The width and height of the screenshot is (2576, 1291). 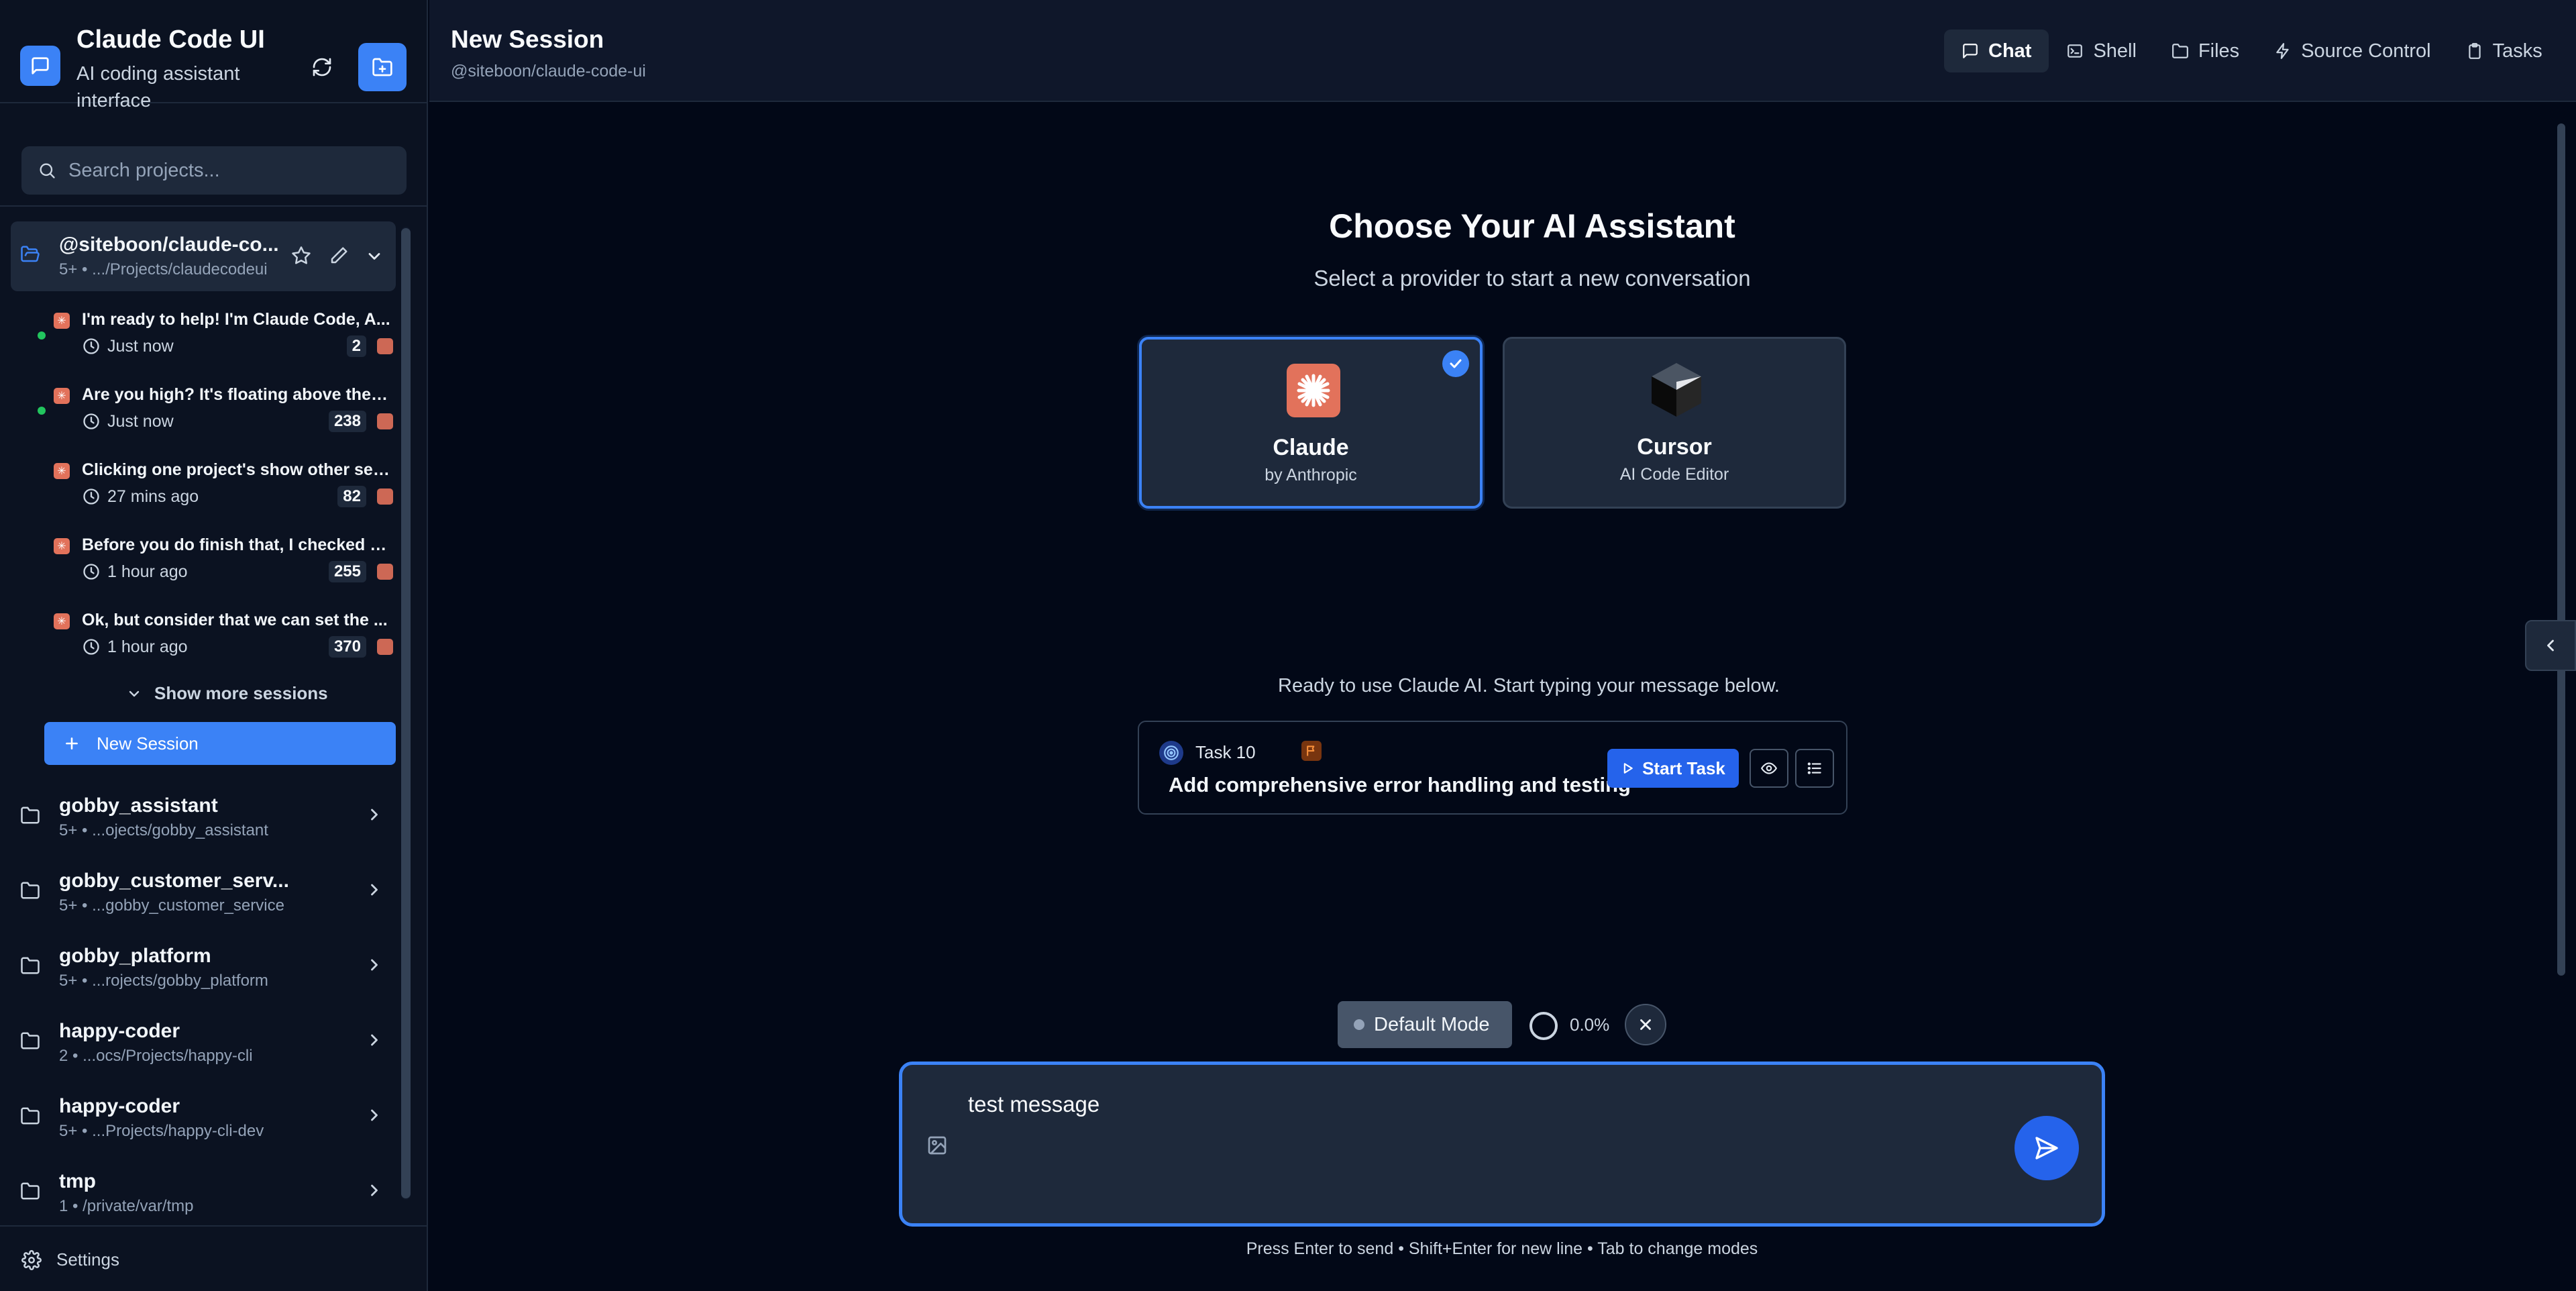 I want to click on claude-session-icon: ✳, so click(x=62, y=321).